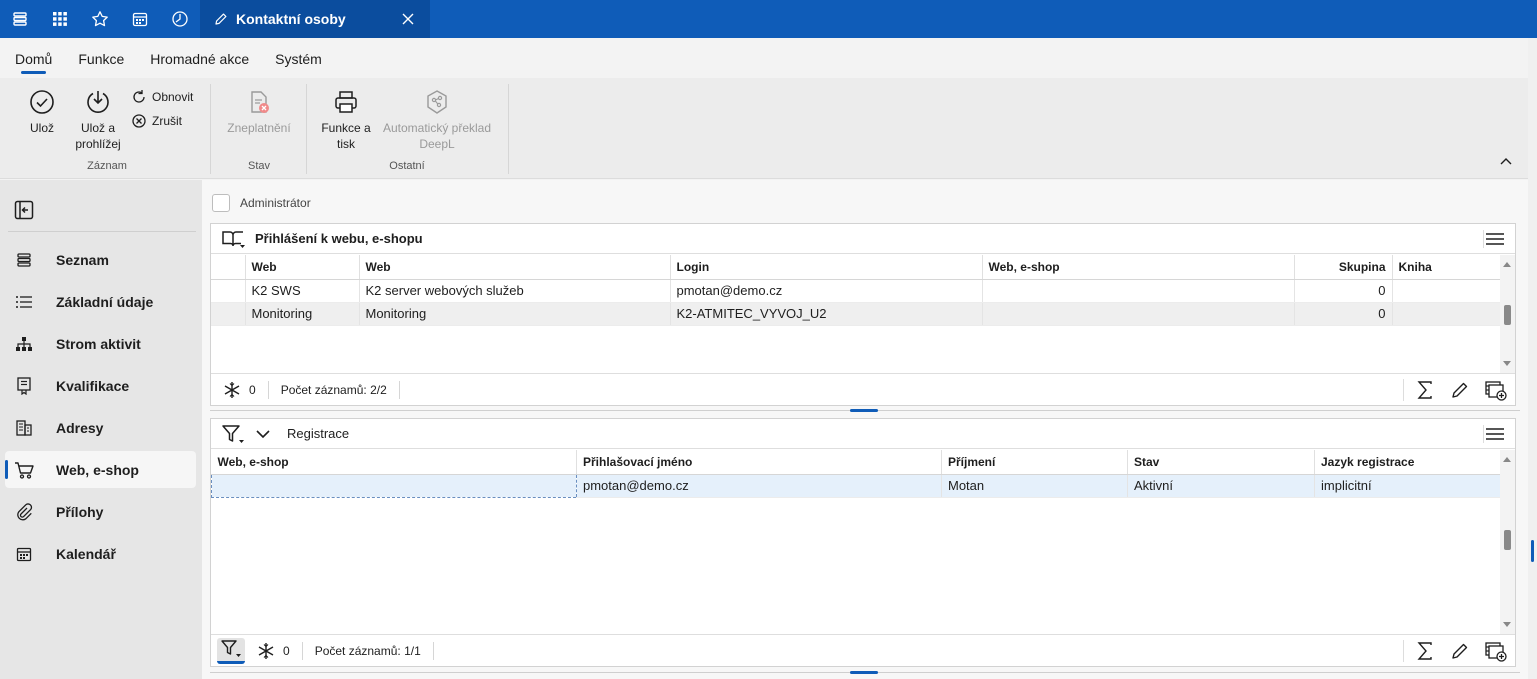 The image size is (1537, 679). I want to click on column-header: Kniha, so click(1446, 267).